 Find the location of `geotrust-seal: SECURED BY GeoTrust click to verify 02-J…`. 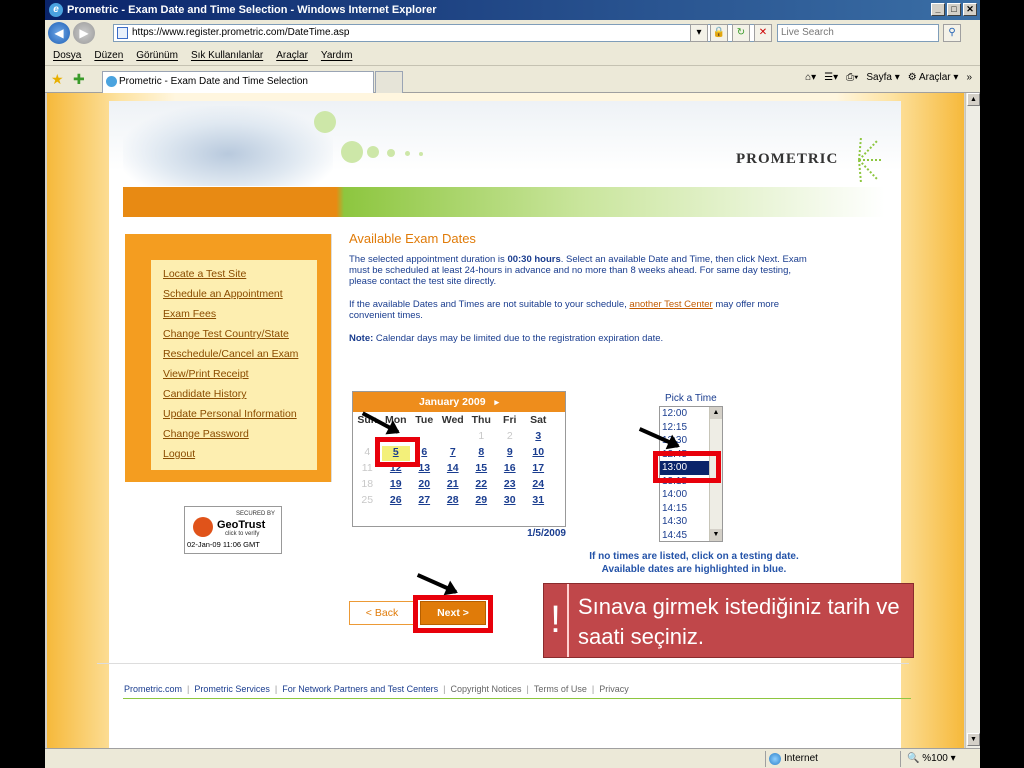

geotrust-seal: SECURED BY GeoTrust click to verify 02-J… is located at coordinates (233, 530).